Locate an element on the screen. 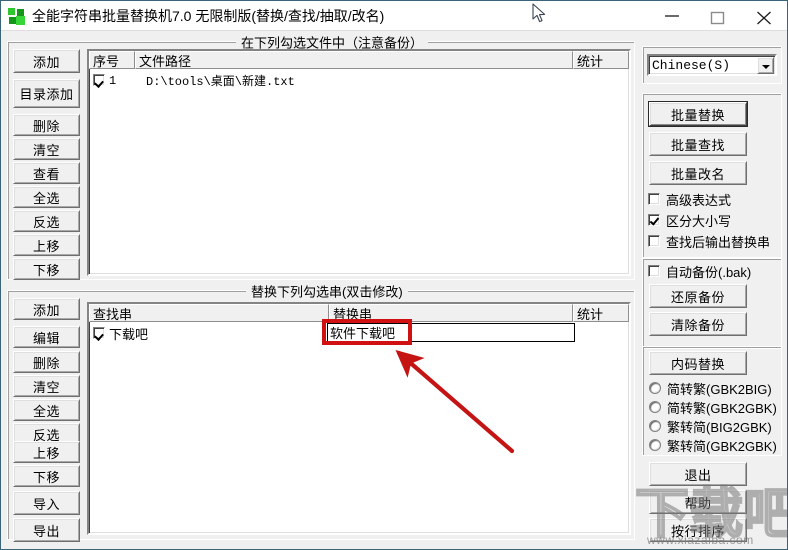  file-add-folder-button: 目录添加 is located at coordinates (46, 93).